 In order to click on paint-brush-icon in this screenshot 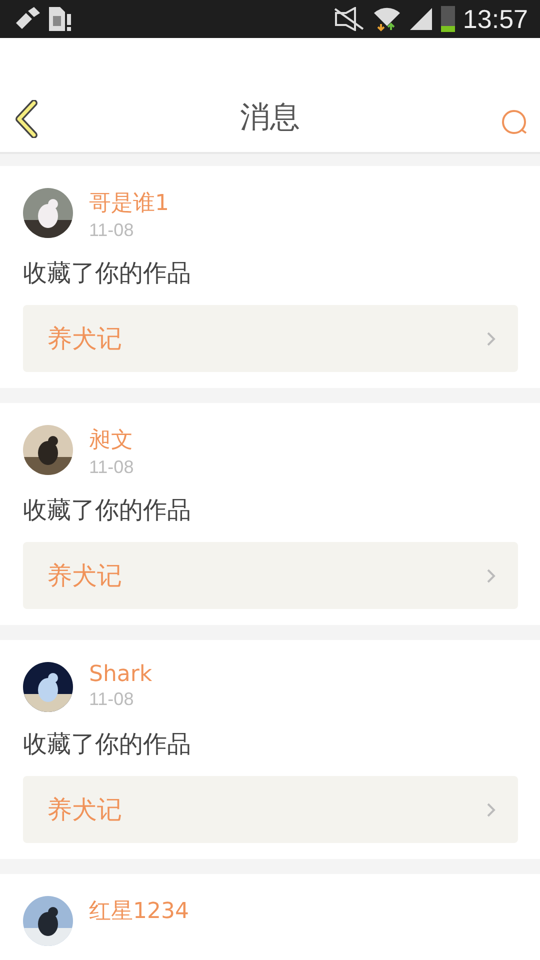, I will do `click(27, 19)`.